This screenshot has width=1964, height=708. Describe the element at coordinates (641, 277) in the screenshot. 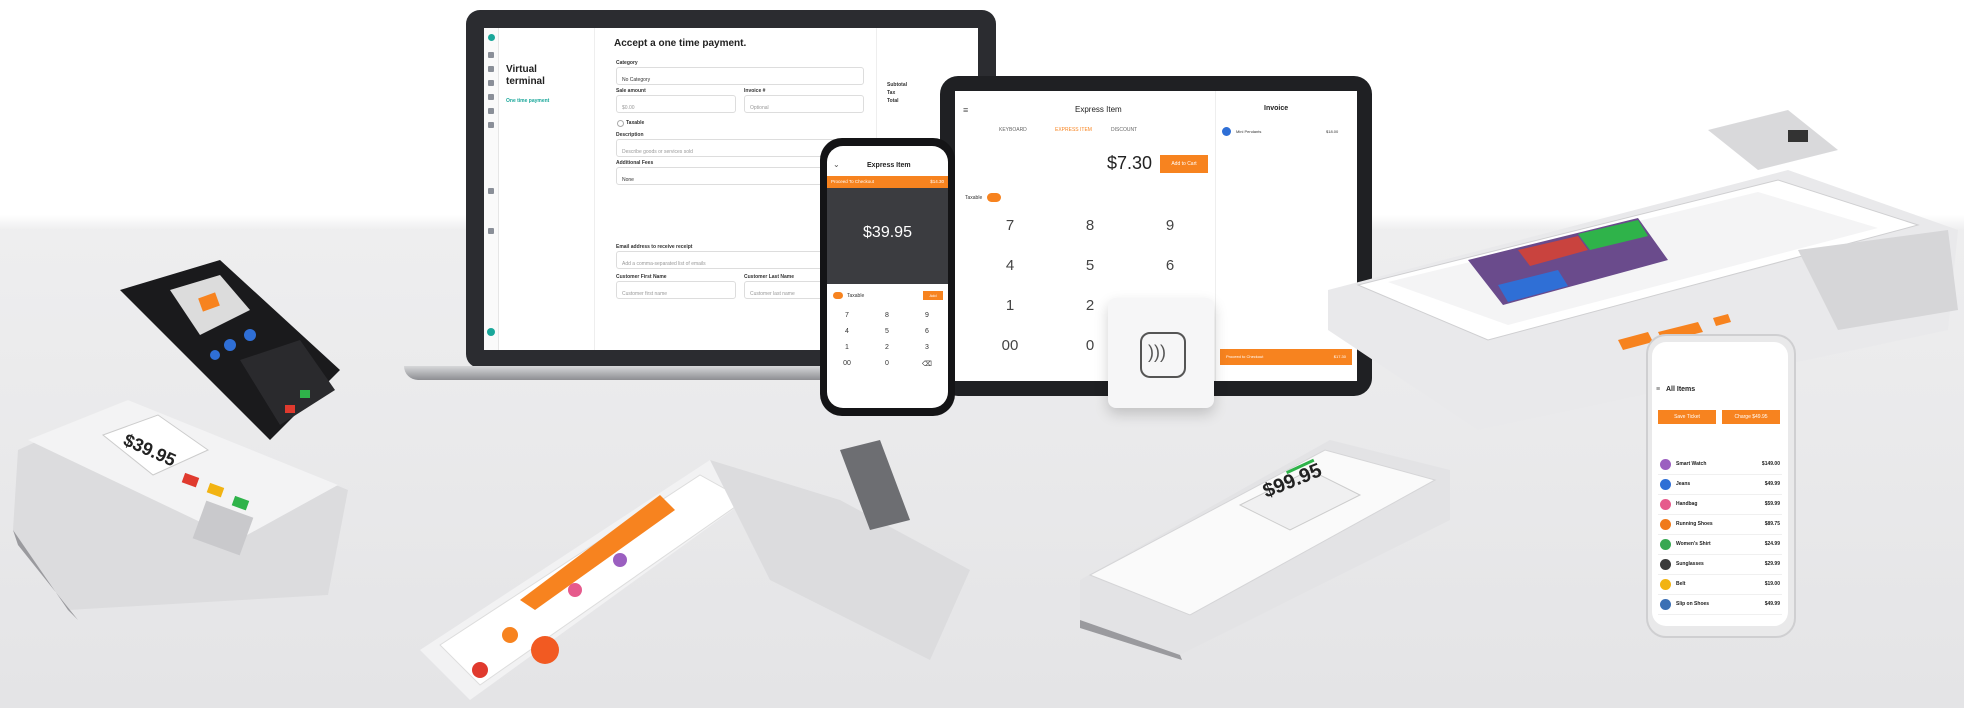

I see `first-name-label: Customer First Name` at that location.